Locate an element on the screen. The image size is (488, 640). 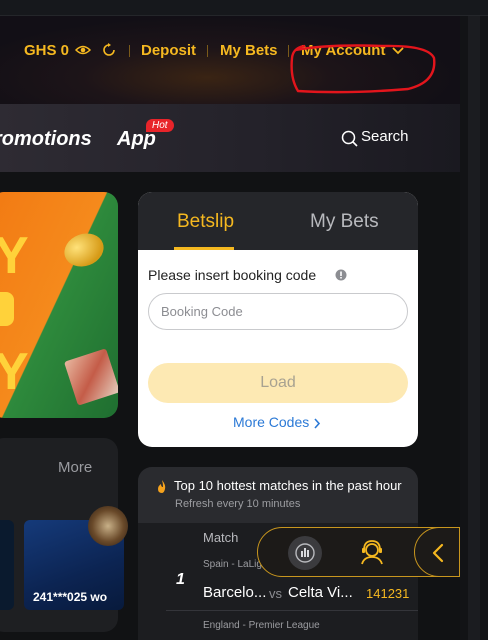
promo-banner: Y Y is located at coordinates (59, 305).